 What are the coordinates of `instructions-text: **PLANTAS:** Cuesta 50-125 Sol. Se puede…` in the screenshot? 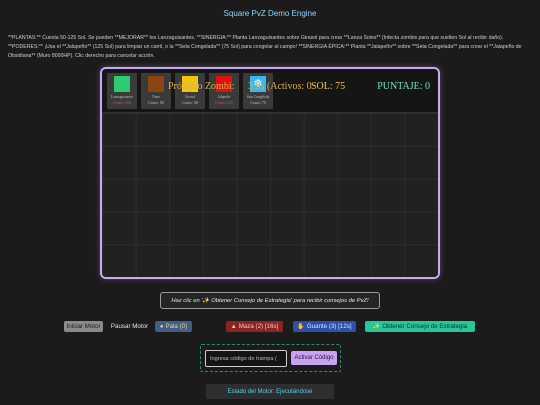 It's located at (265, 47).